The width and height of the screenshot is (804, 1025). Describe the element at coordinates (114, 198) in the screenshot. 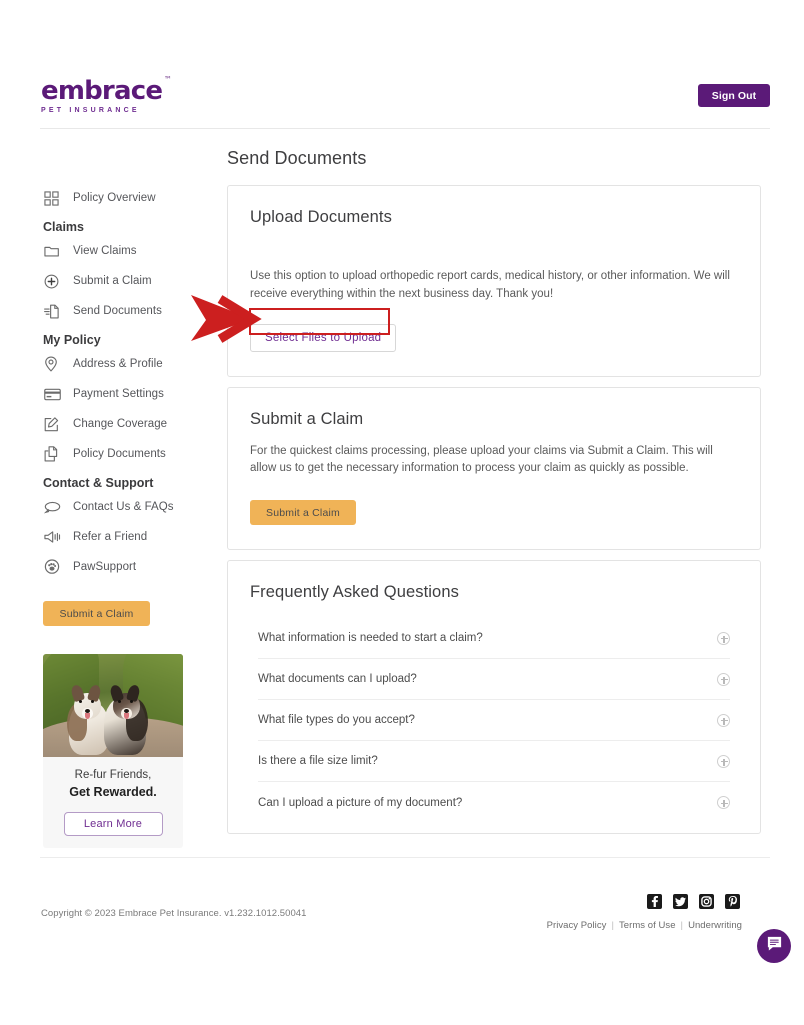

I see `sidebar-label: Policy Overview` at that location.